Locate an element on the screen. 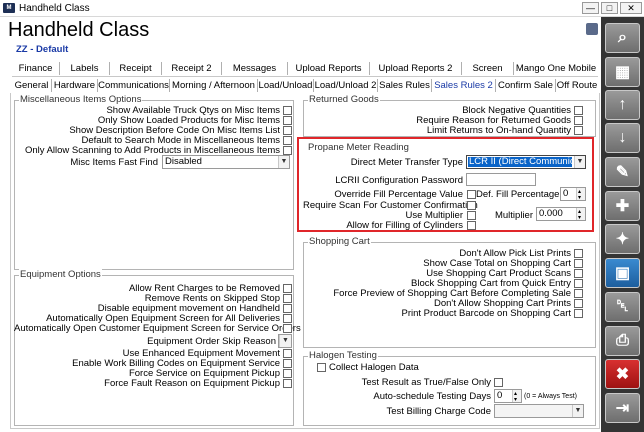 This screenshot has height=432, width=644. close-button: ✕ is located at coordinates (631, 8).